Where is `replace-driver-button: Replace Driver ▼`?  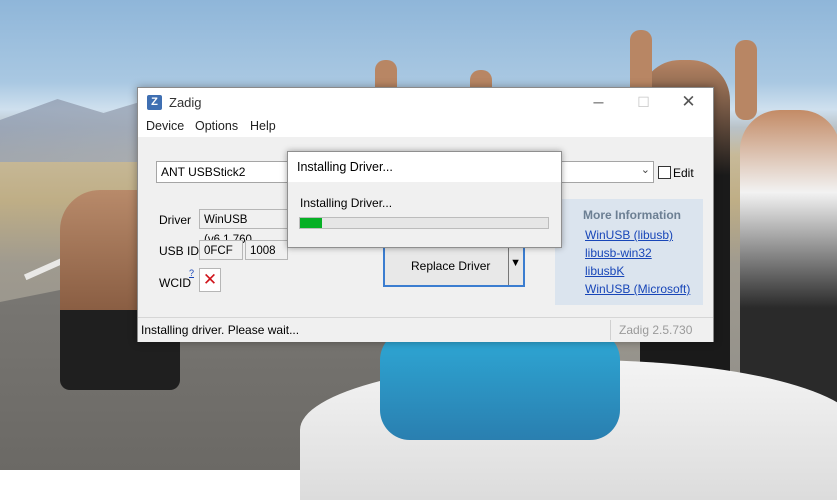
replace-driver-button: Replace Driver ▼ is located at coordinates (454, 265).